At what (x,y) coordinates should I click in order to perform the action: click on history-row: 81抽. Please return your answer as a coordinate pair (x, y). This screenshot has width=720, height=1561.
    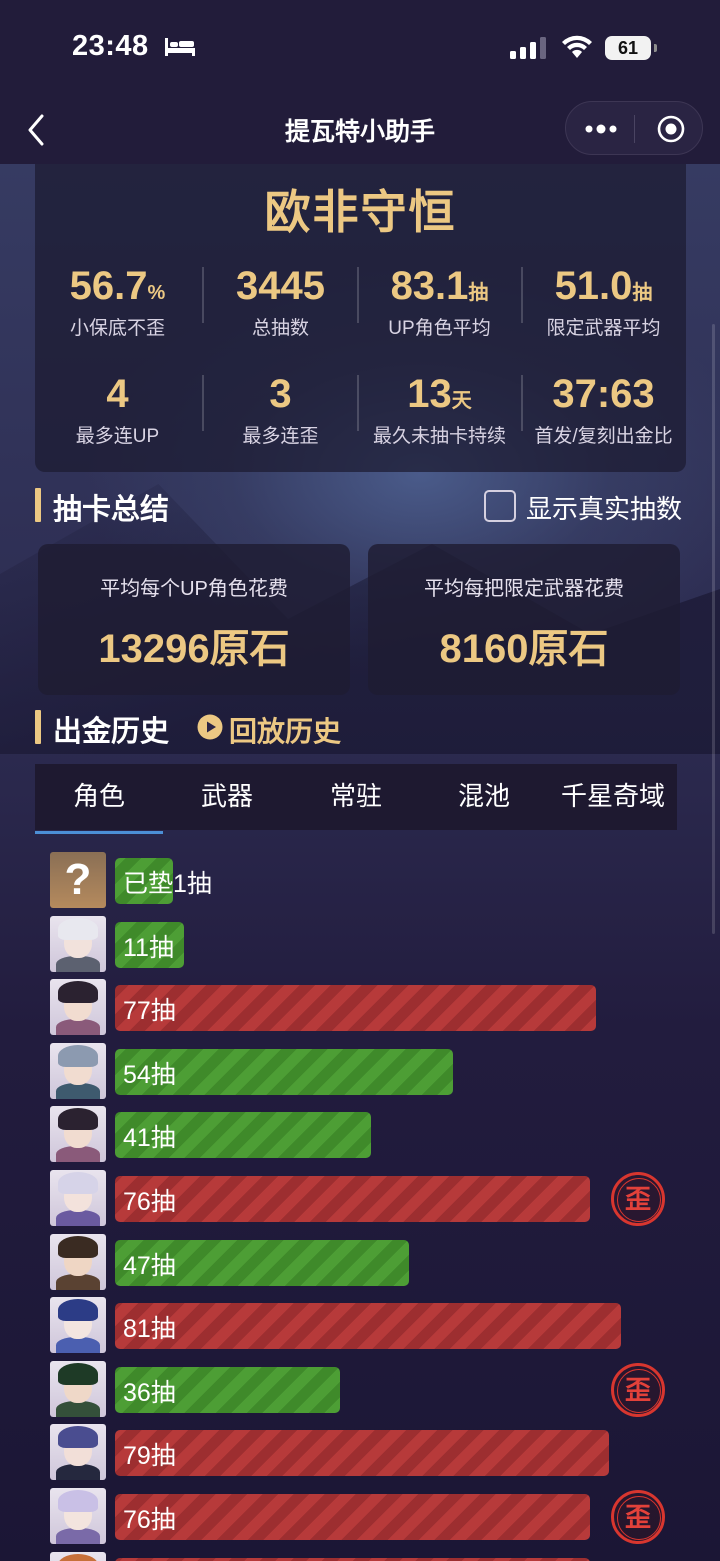
    Looking at the image, I should click on (370, 1326).